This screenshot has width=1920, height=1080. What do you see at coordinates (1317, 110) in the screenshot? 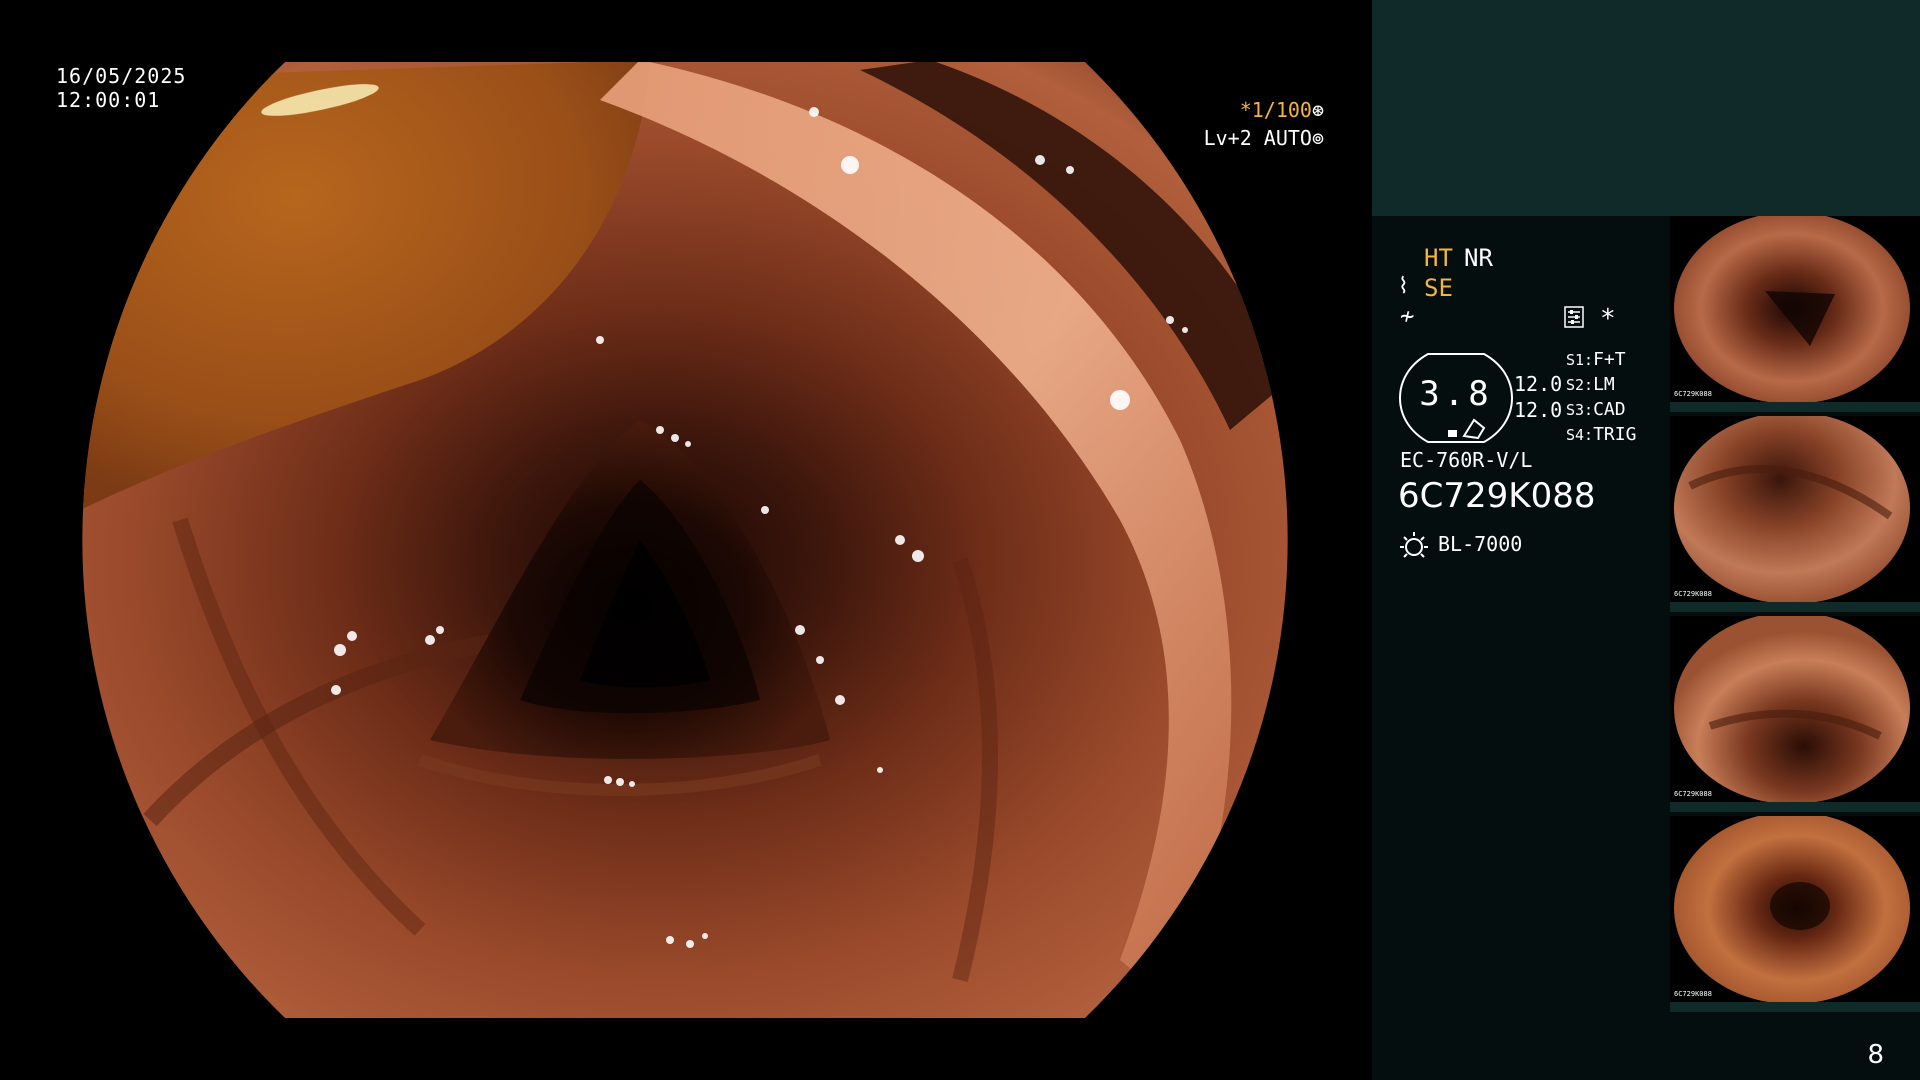
I see `shutter-mode-icon: ⊛` at bounding box center [1317, 110].